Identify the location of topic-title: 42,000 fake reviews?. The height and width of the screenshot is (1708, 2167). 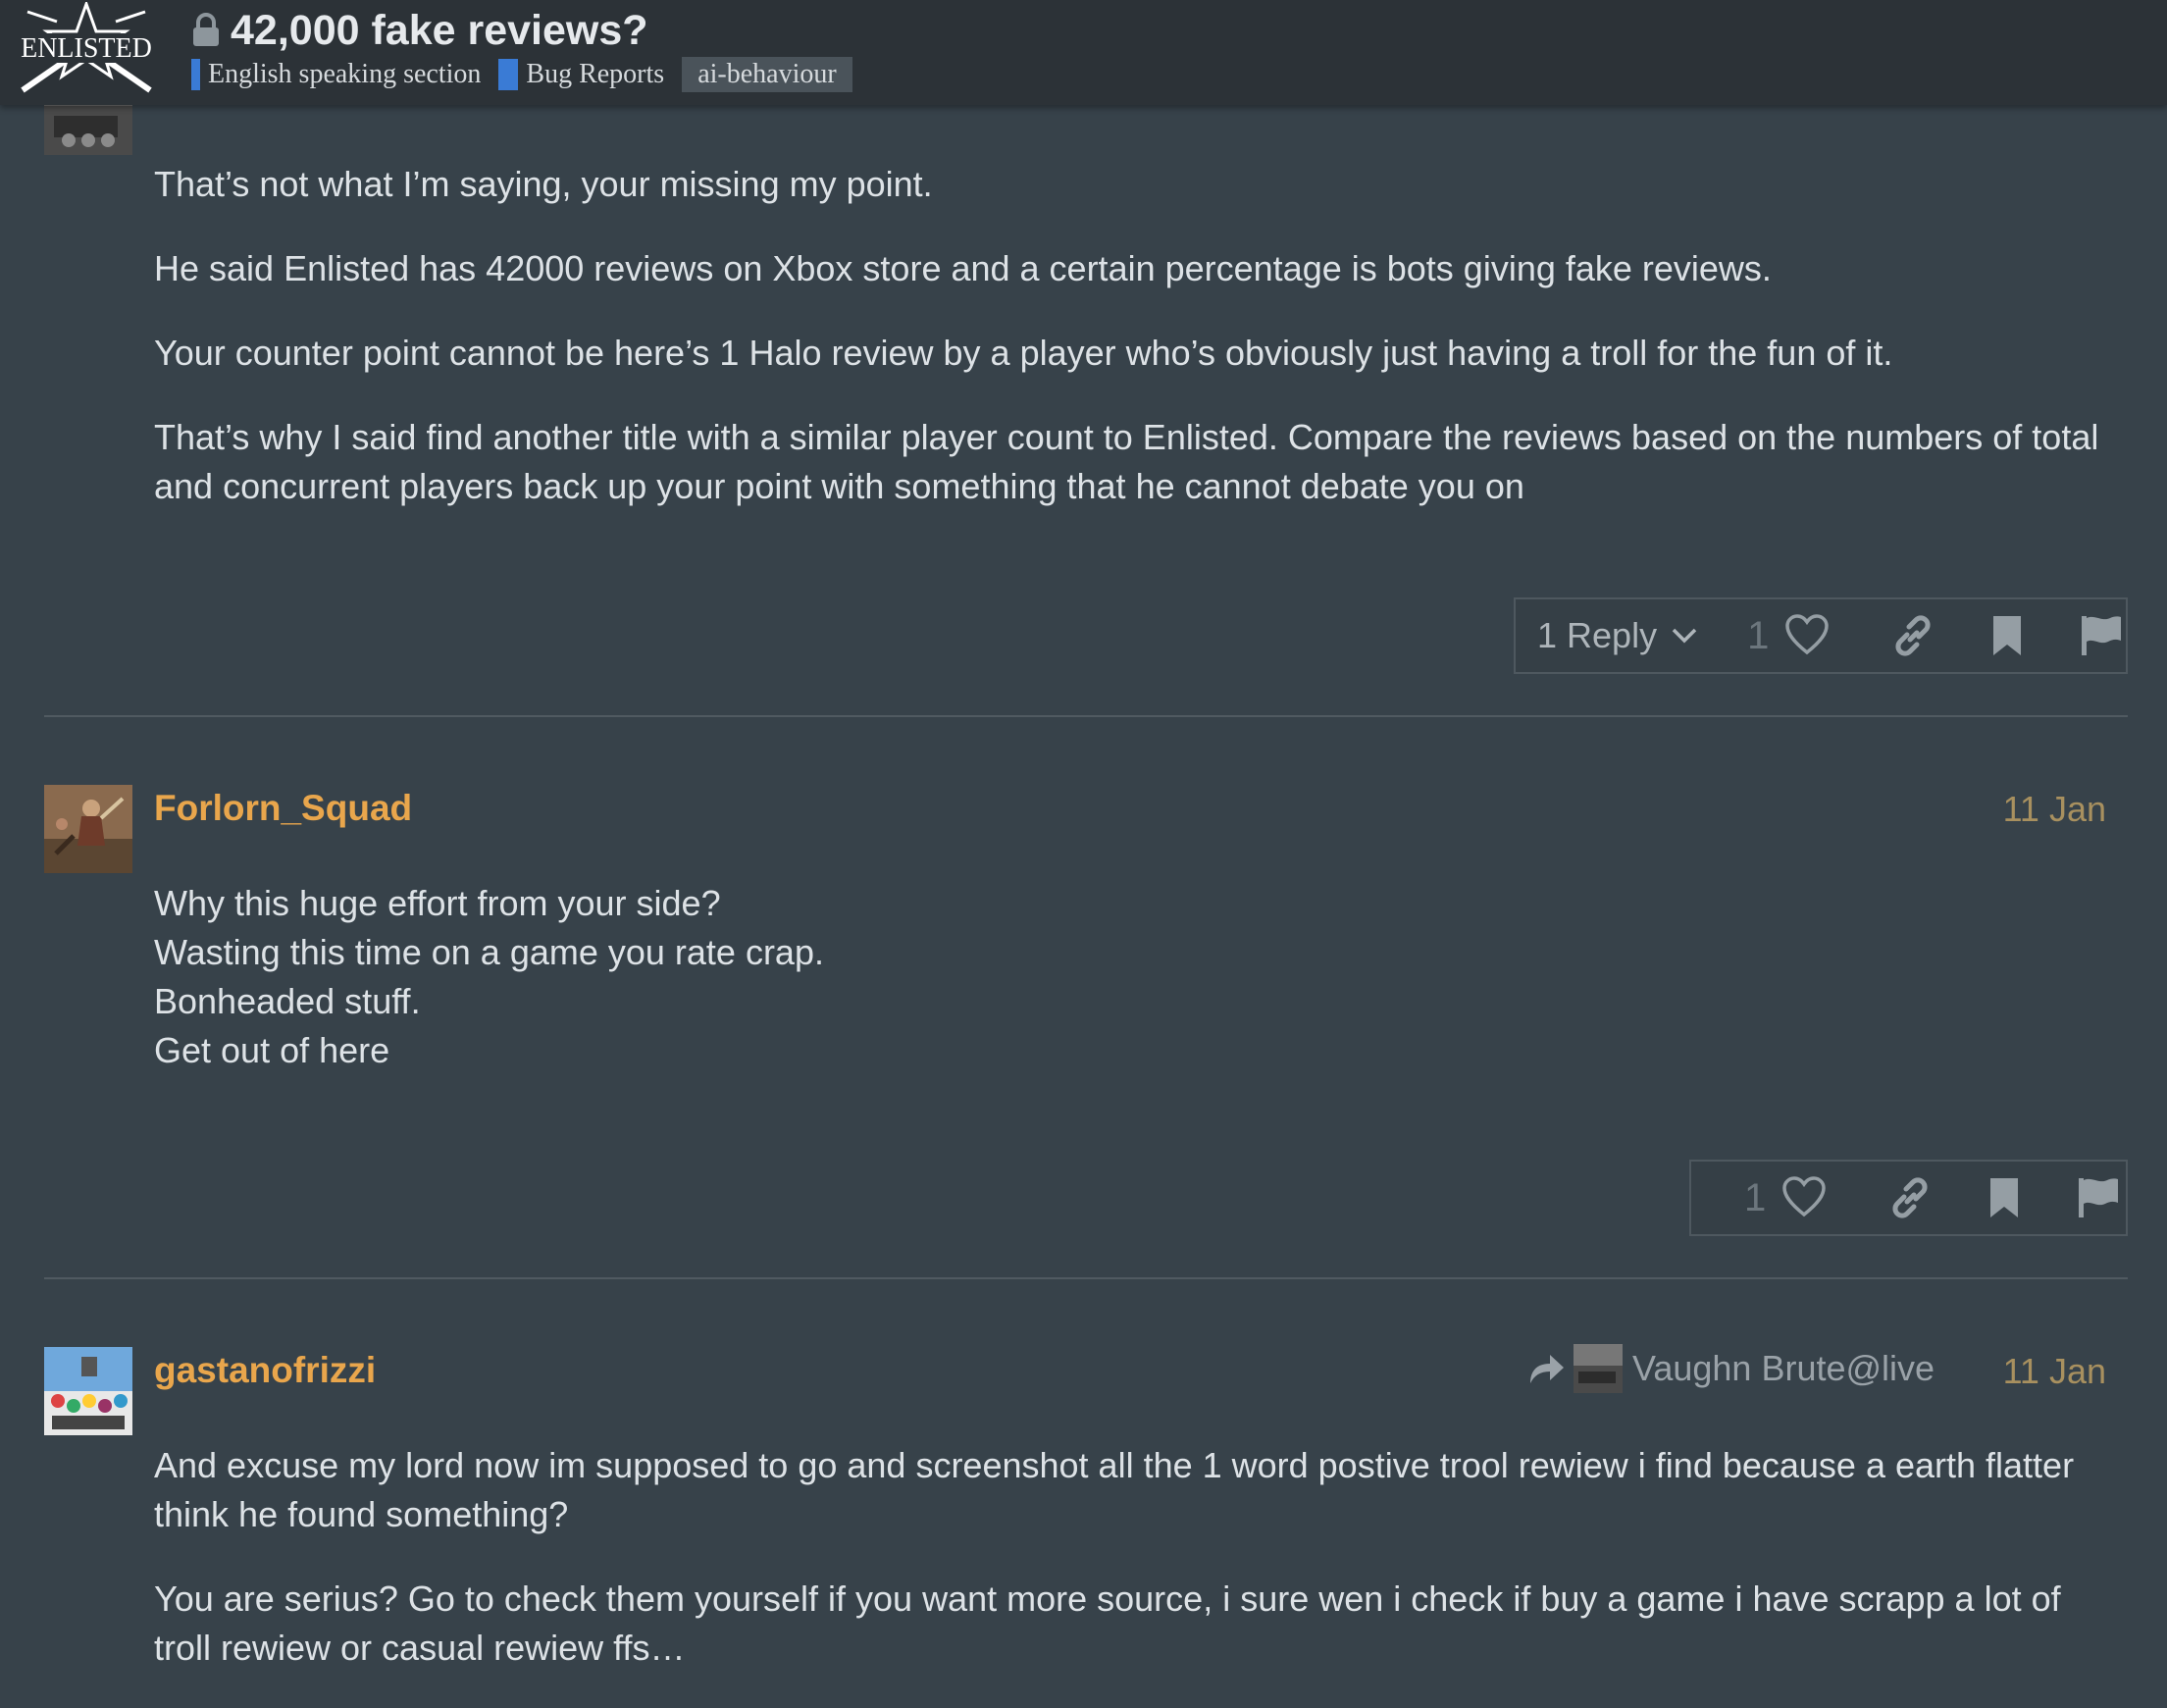
(439, 31).